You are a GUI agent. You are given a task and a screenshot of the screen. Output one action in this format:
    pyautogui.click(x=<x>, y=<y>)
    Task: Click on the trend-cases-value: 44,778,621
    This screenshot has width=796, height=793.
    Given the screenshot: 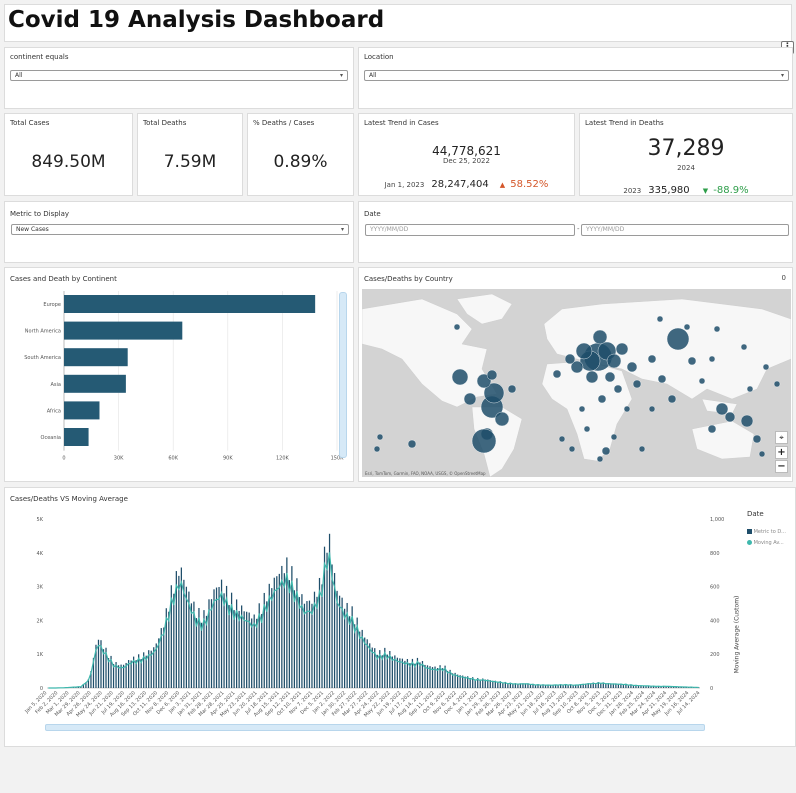 What is the action you would take?
    pyautogui.click(x=466, y=151)
    